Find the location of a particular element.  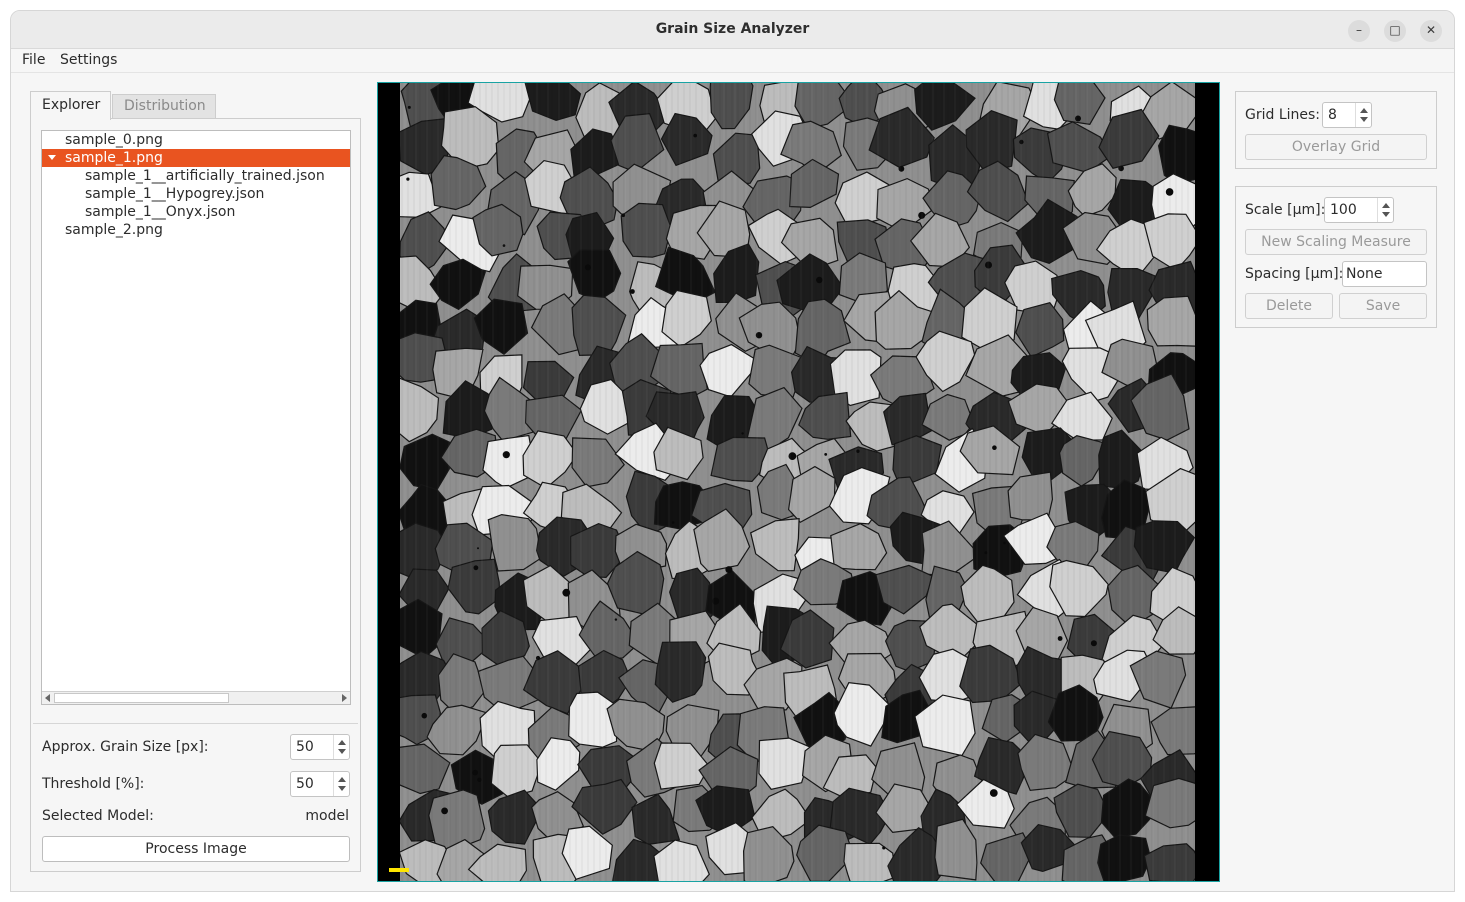

scale-value: 100 is located at coordinates (1343, 210).